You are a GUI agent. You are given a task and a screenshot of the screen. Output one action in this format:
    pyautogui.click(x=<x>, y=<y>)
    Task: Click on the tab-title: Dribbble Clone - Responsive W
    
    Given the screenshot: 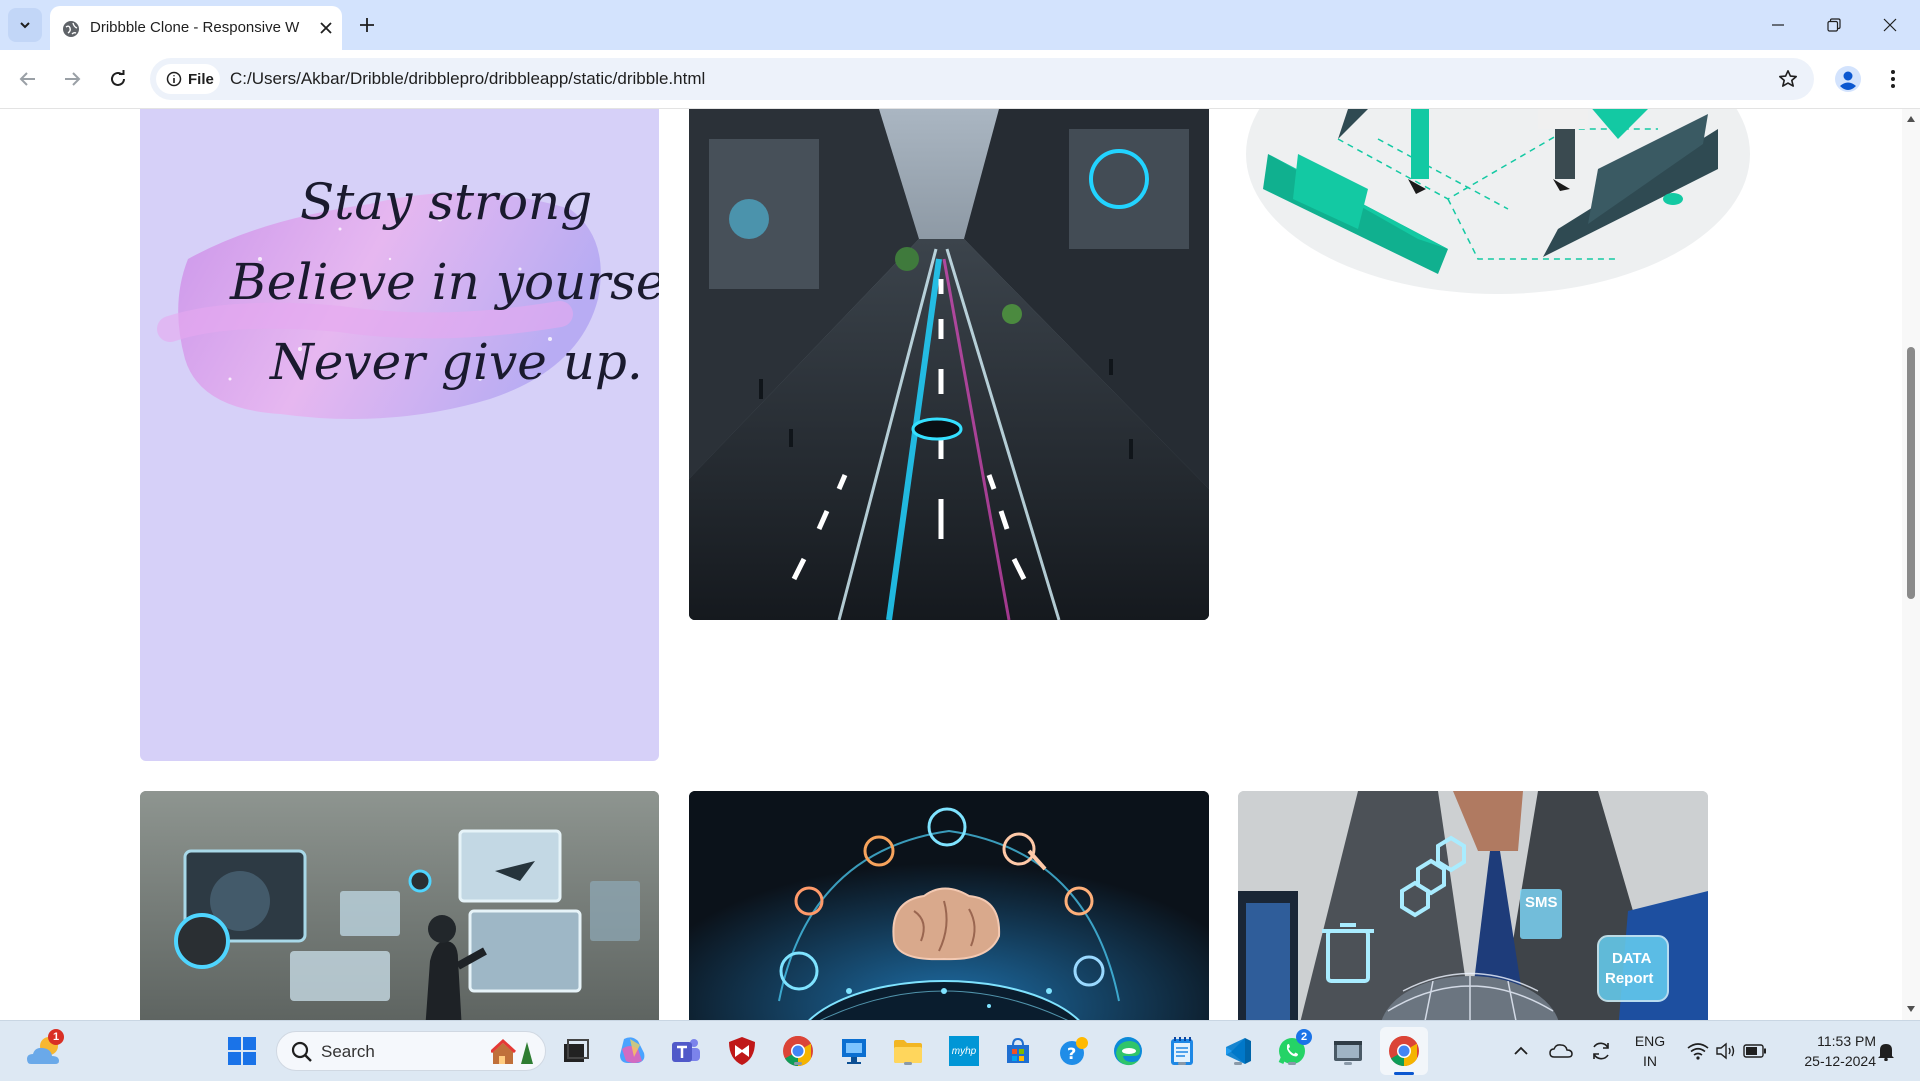 What is the action you would take?
    pyautogui.click(x=195, y=27)
    